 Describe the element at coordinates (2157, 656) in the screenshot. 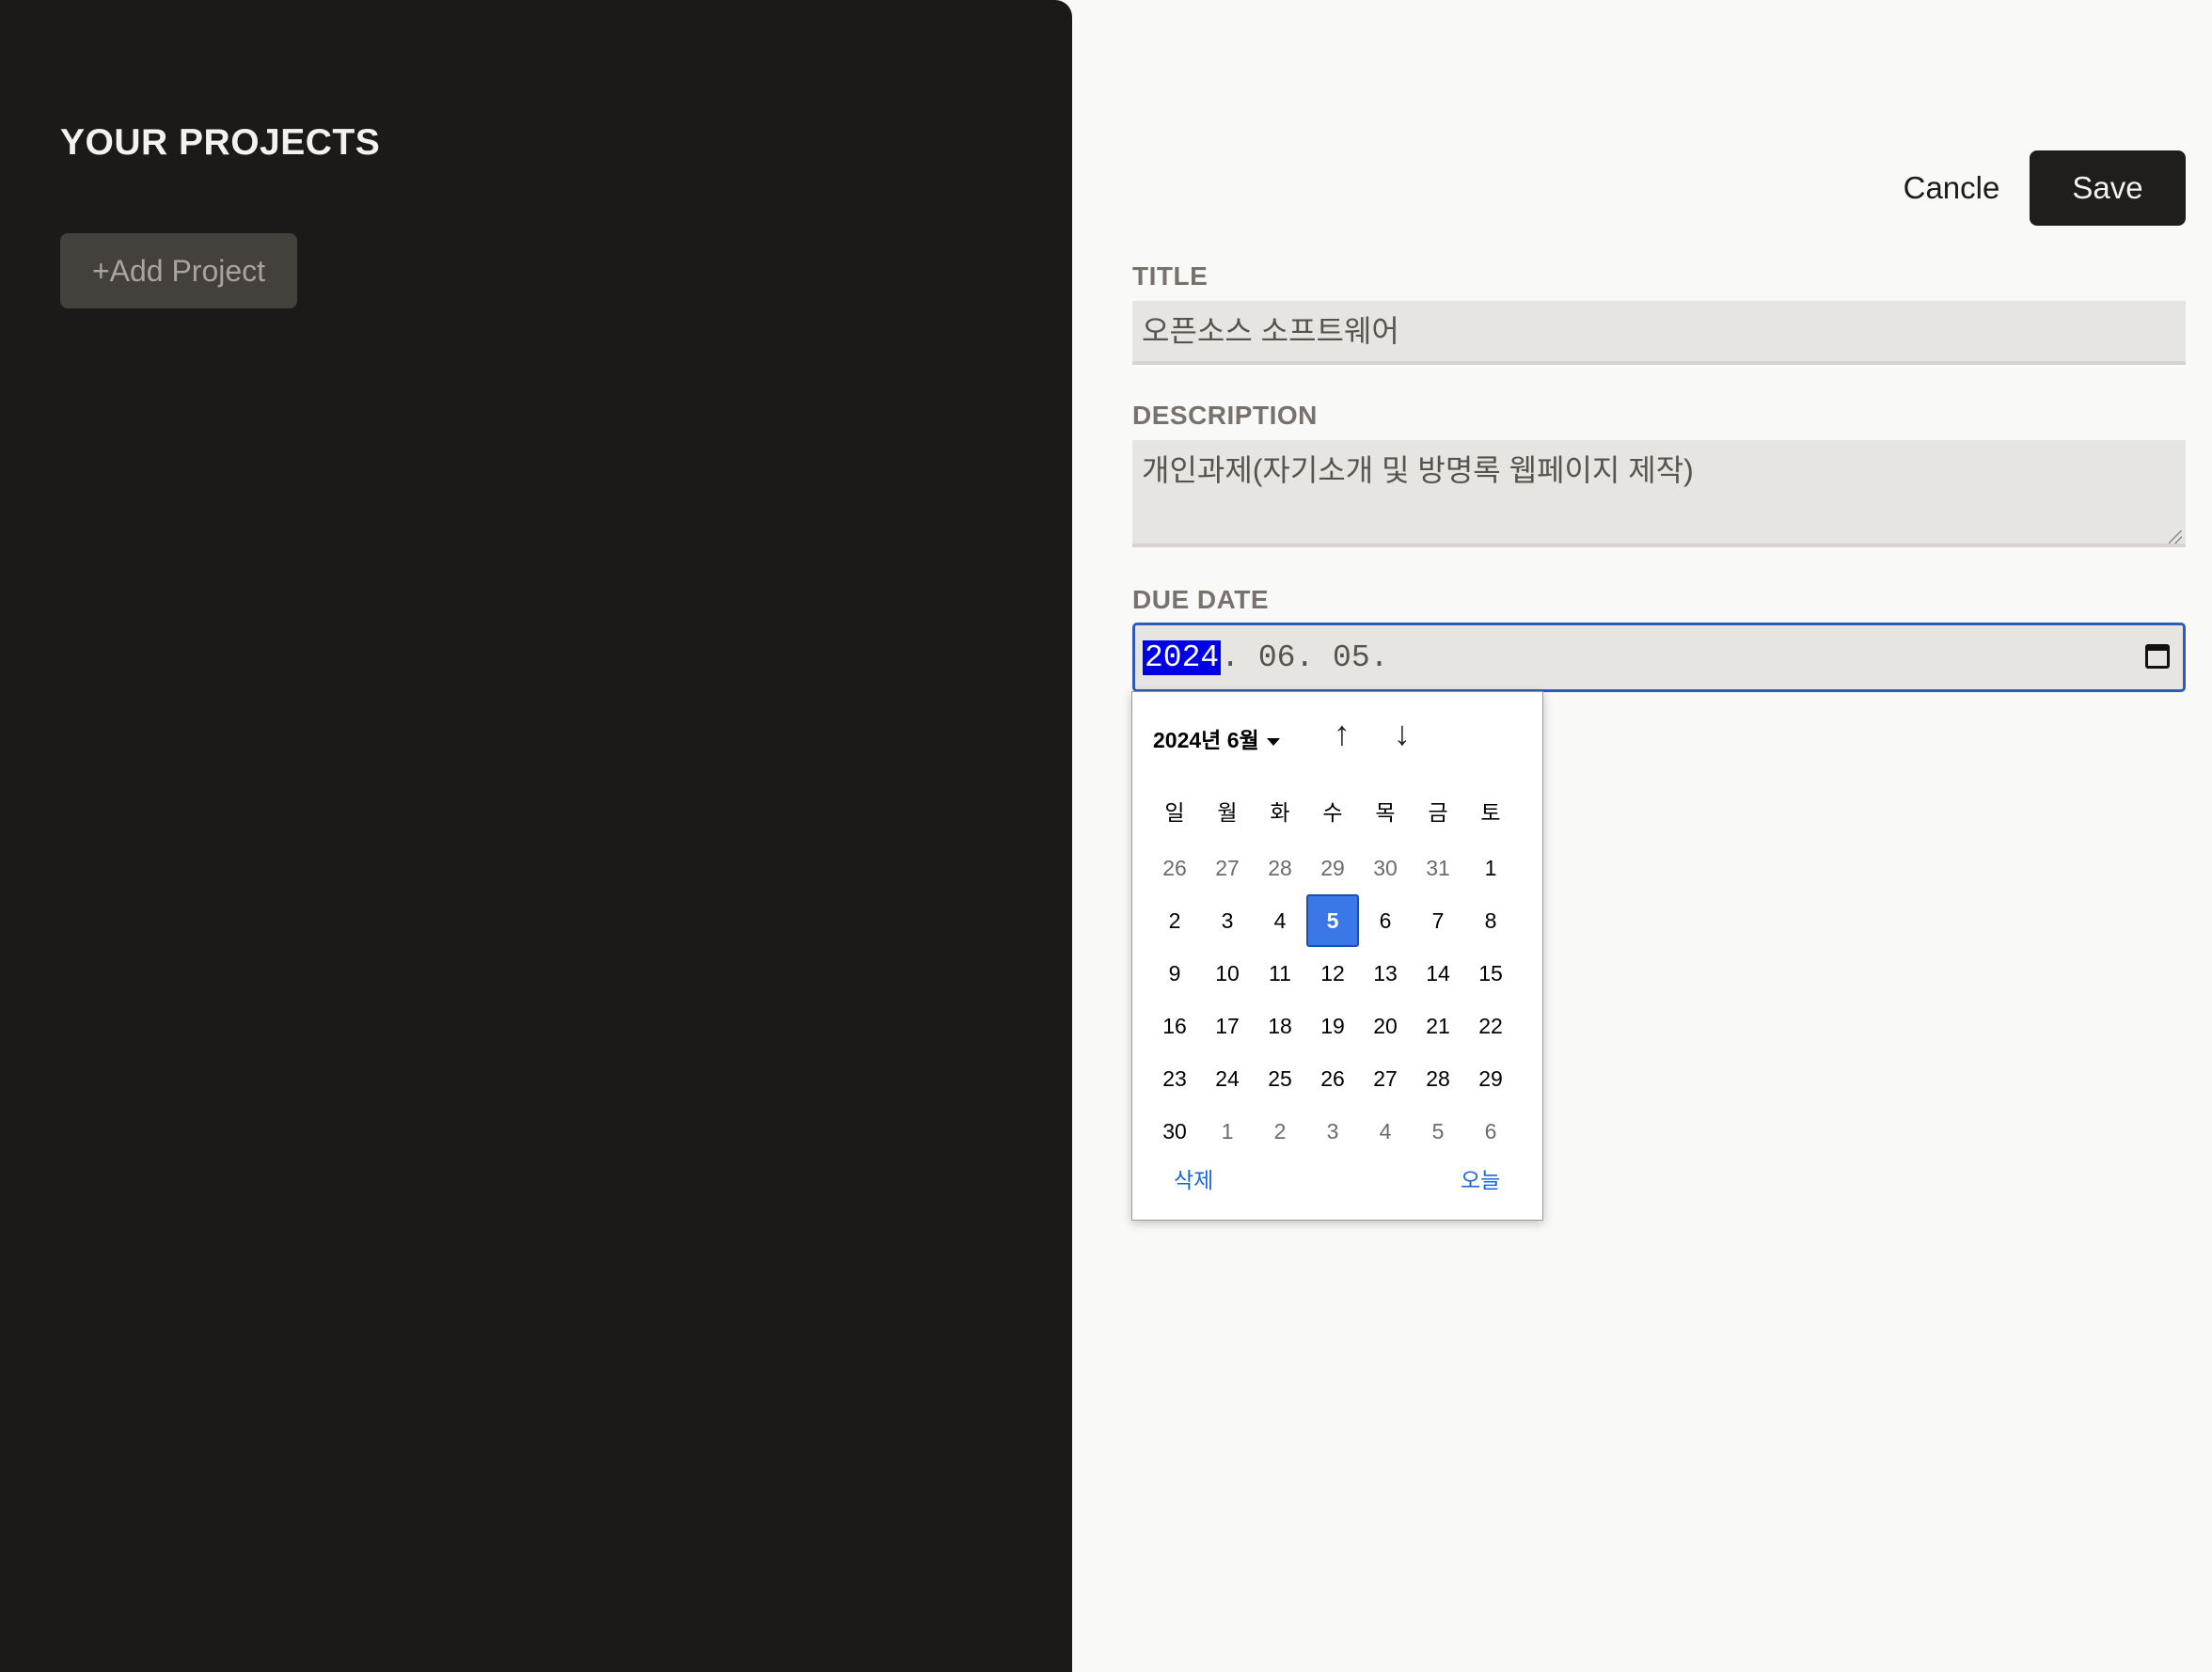

I see `calendar-icon` at that location.